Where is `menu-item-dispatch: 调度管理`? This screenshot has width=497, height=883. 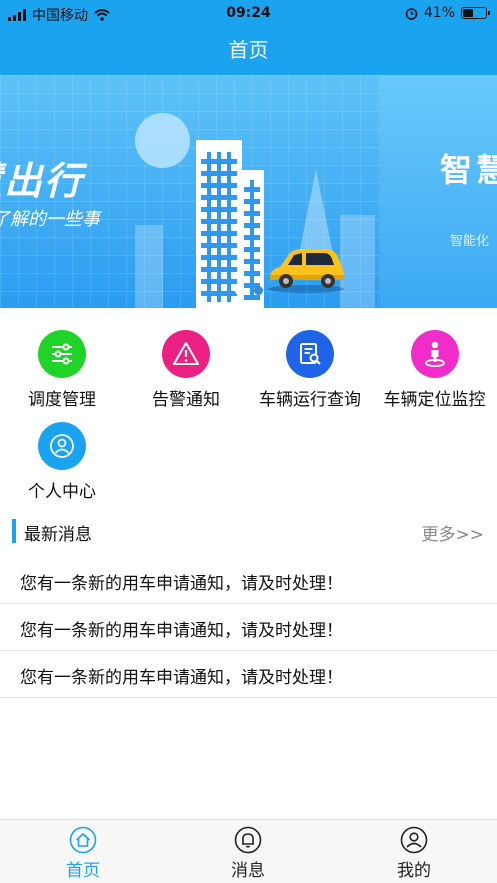
menu-item-dispatch: 调度管理 is located at coordinates (62, 365).